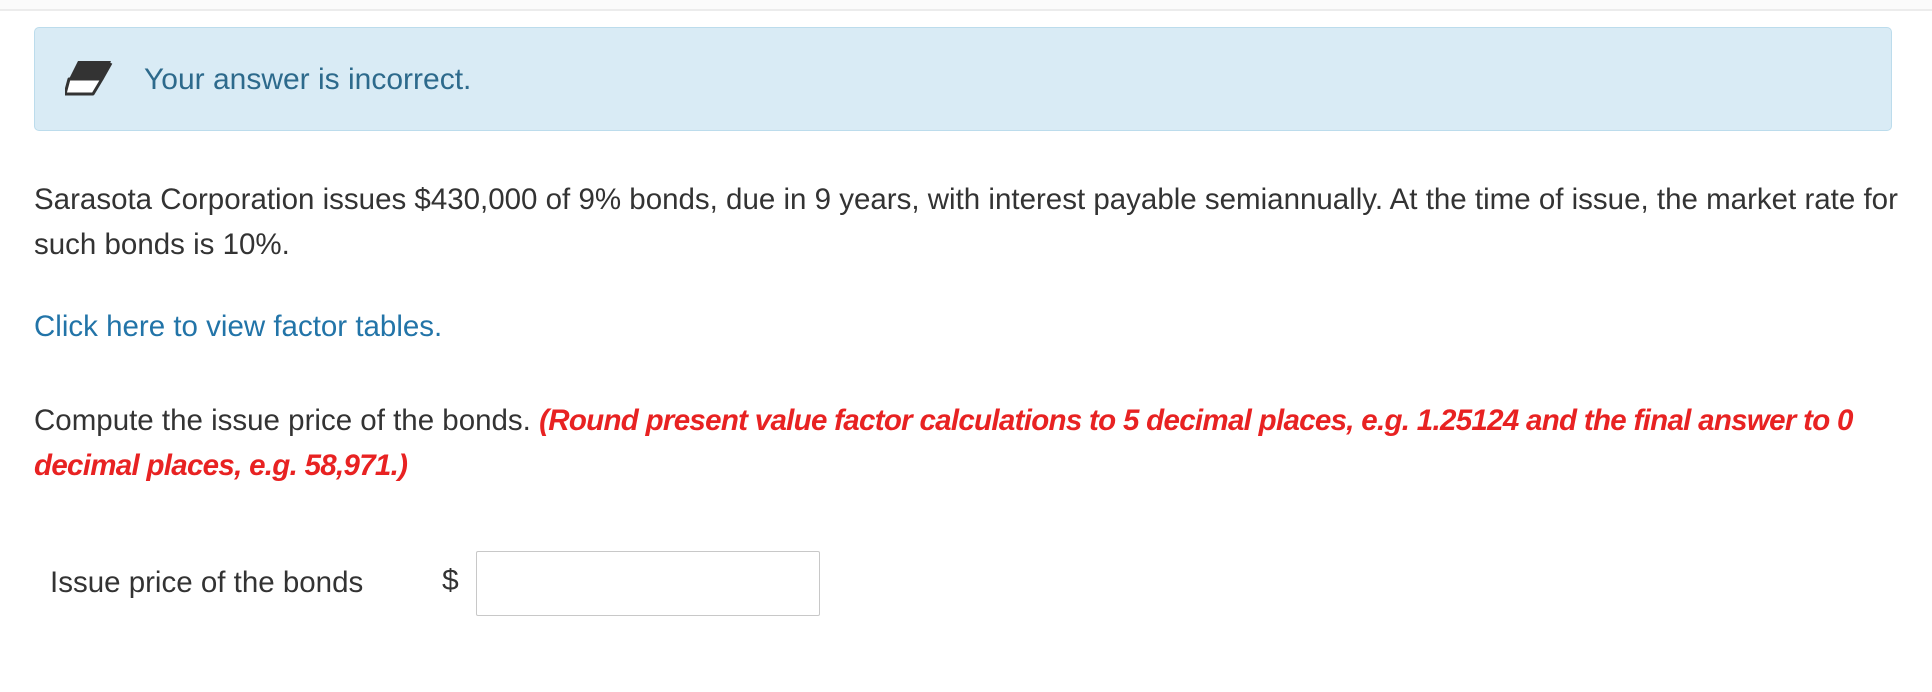  I want to click on answer-label: Issue price of the bonds, so click(207, 582).